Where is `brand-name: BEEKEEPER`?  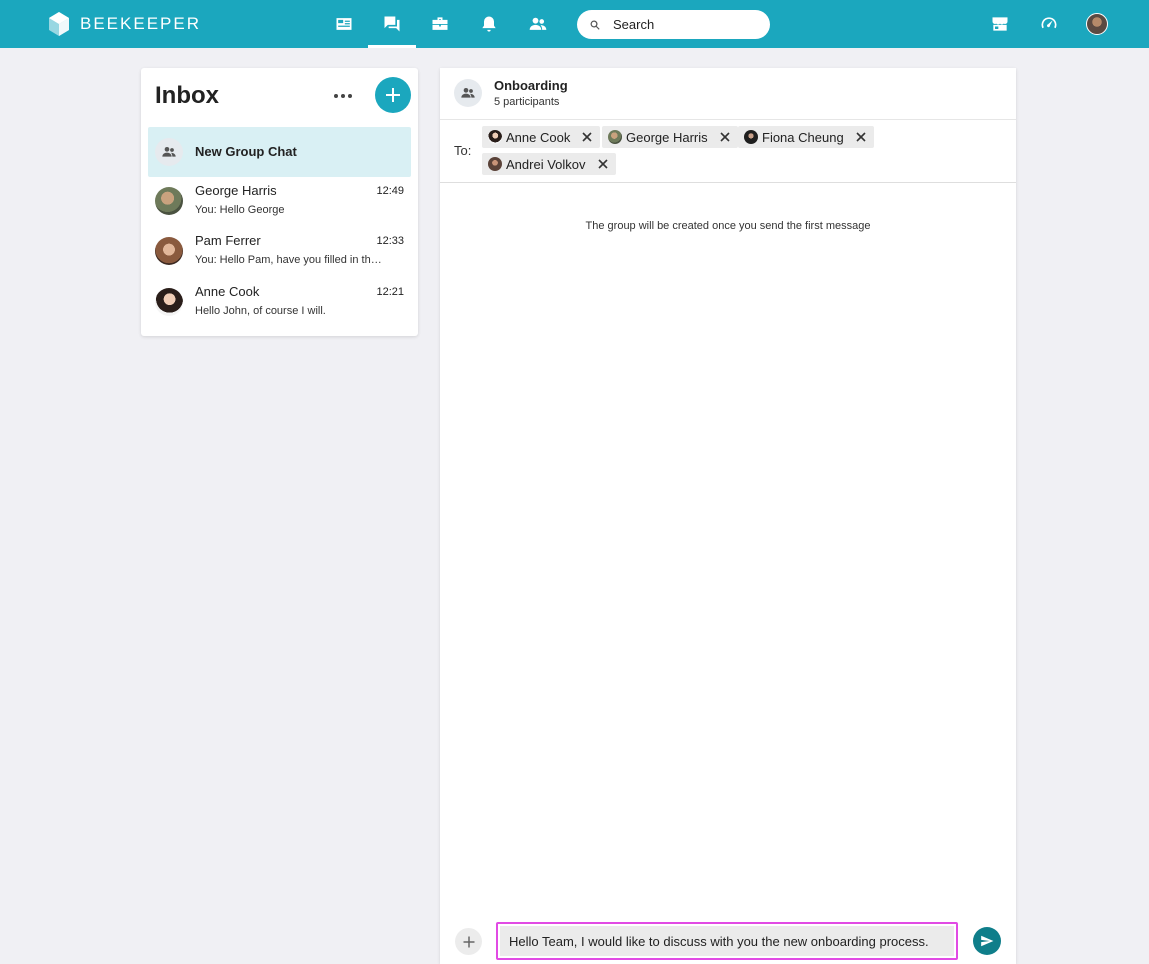
brand-name: BEEKEEPER is located at coordinates (140, 23).